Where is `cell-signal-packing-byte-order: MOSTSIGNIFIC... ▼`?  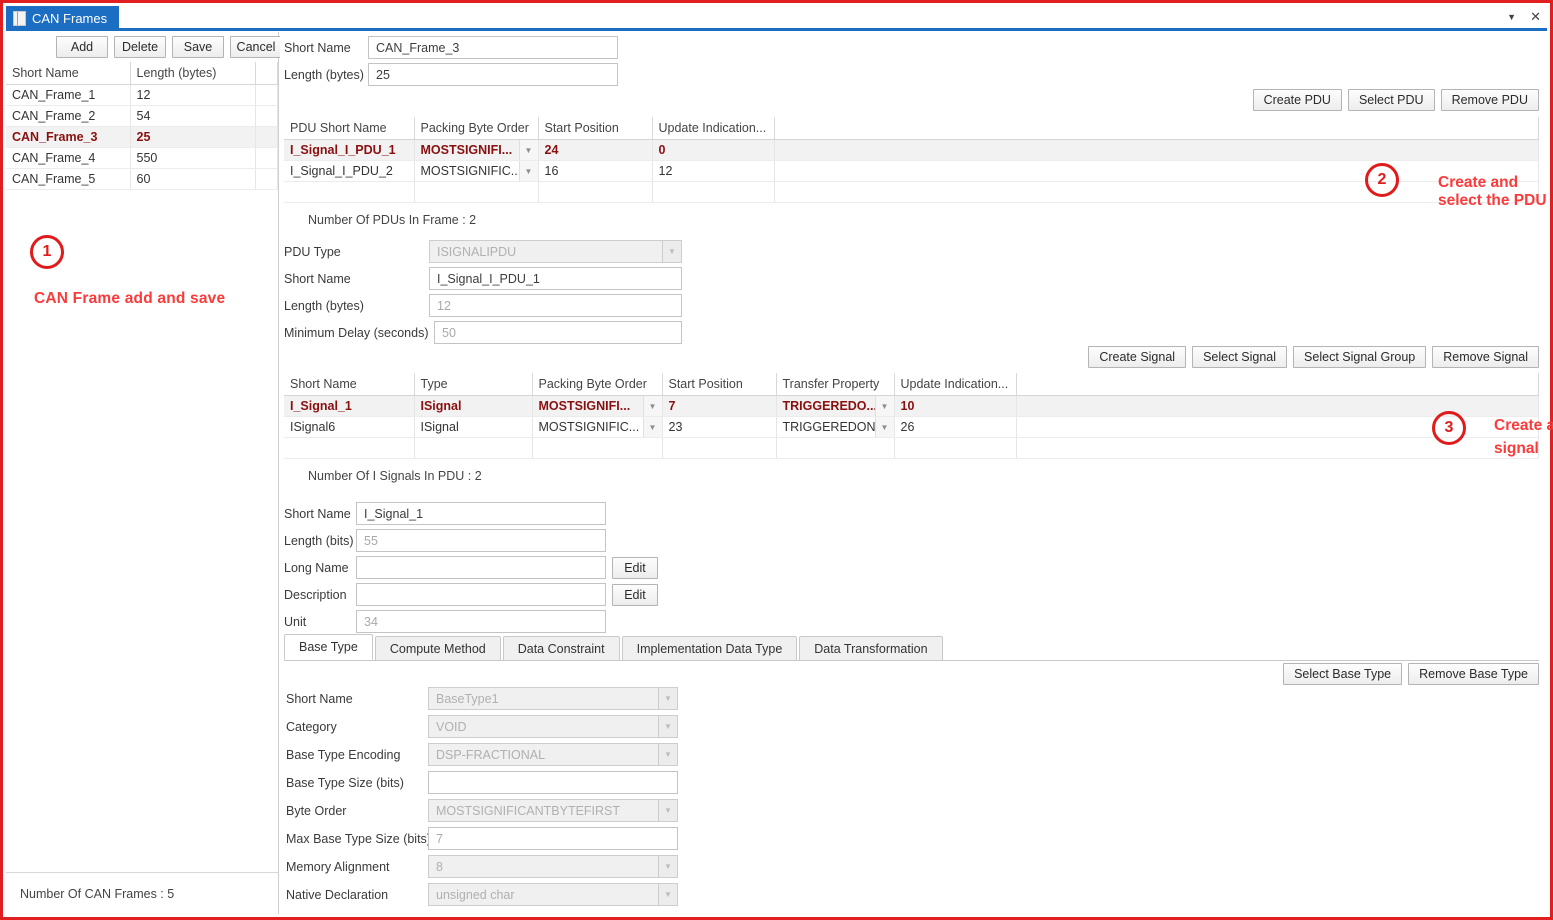
cell-signal-packing-byte-order: MOSTSIGNIFIC... ▼ is located at coordinates (597, 427).